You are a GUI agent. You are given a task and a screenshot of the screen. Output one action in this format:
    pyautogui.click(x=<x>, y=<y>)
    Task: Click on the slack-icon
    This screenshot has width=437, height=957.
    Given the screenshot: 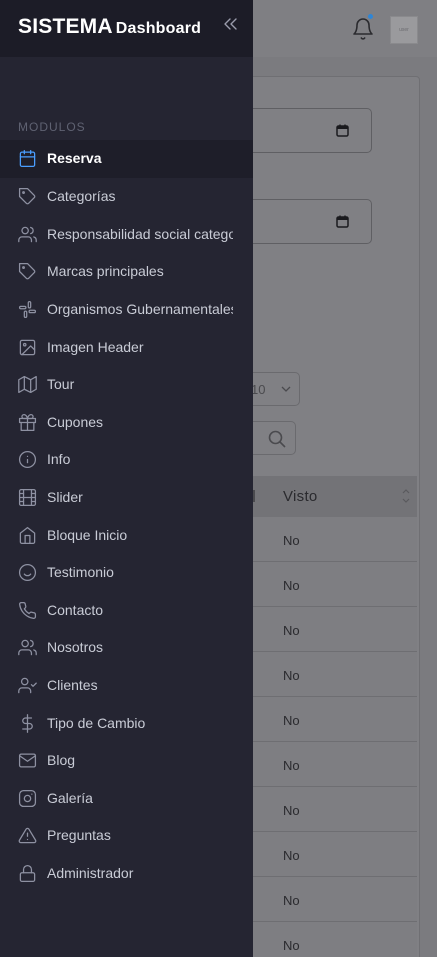 What is the action you would take?
    pyautogui.click(x=27, y=309)
    